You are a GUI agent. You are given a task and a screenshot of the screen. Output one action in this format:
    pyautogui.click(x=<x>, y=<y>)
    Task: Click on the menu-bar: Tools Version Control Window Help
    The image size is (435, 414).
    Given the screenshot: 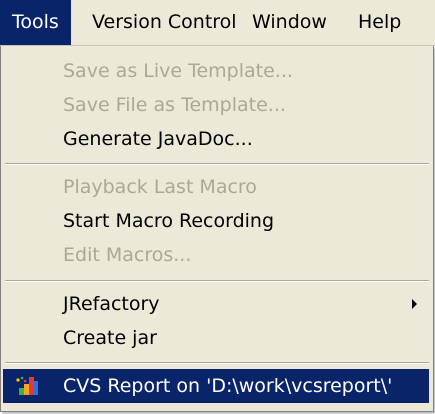 What is the action you would take?
    pyautogui.click(x=217, y=23)
    